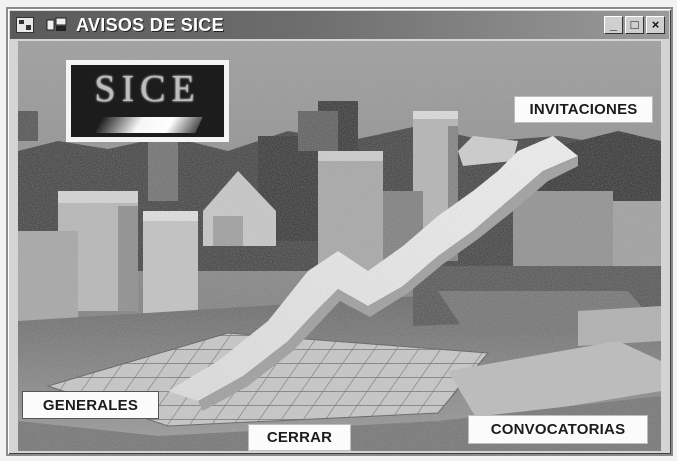  I want to click on app-window-icon, so click(25, 25).